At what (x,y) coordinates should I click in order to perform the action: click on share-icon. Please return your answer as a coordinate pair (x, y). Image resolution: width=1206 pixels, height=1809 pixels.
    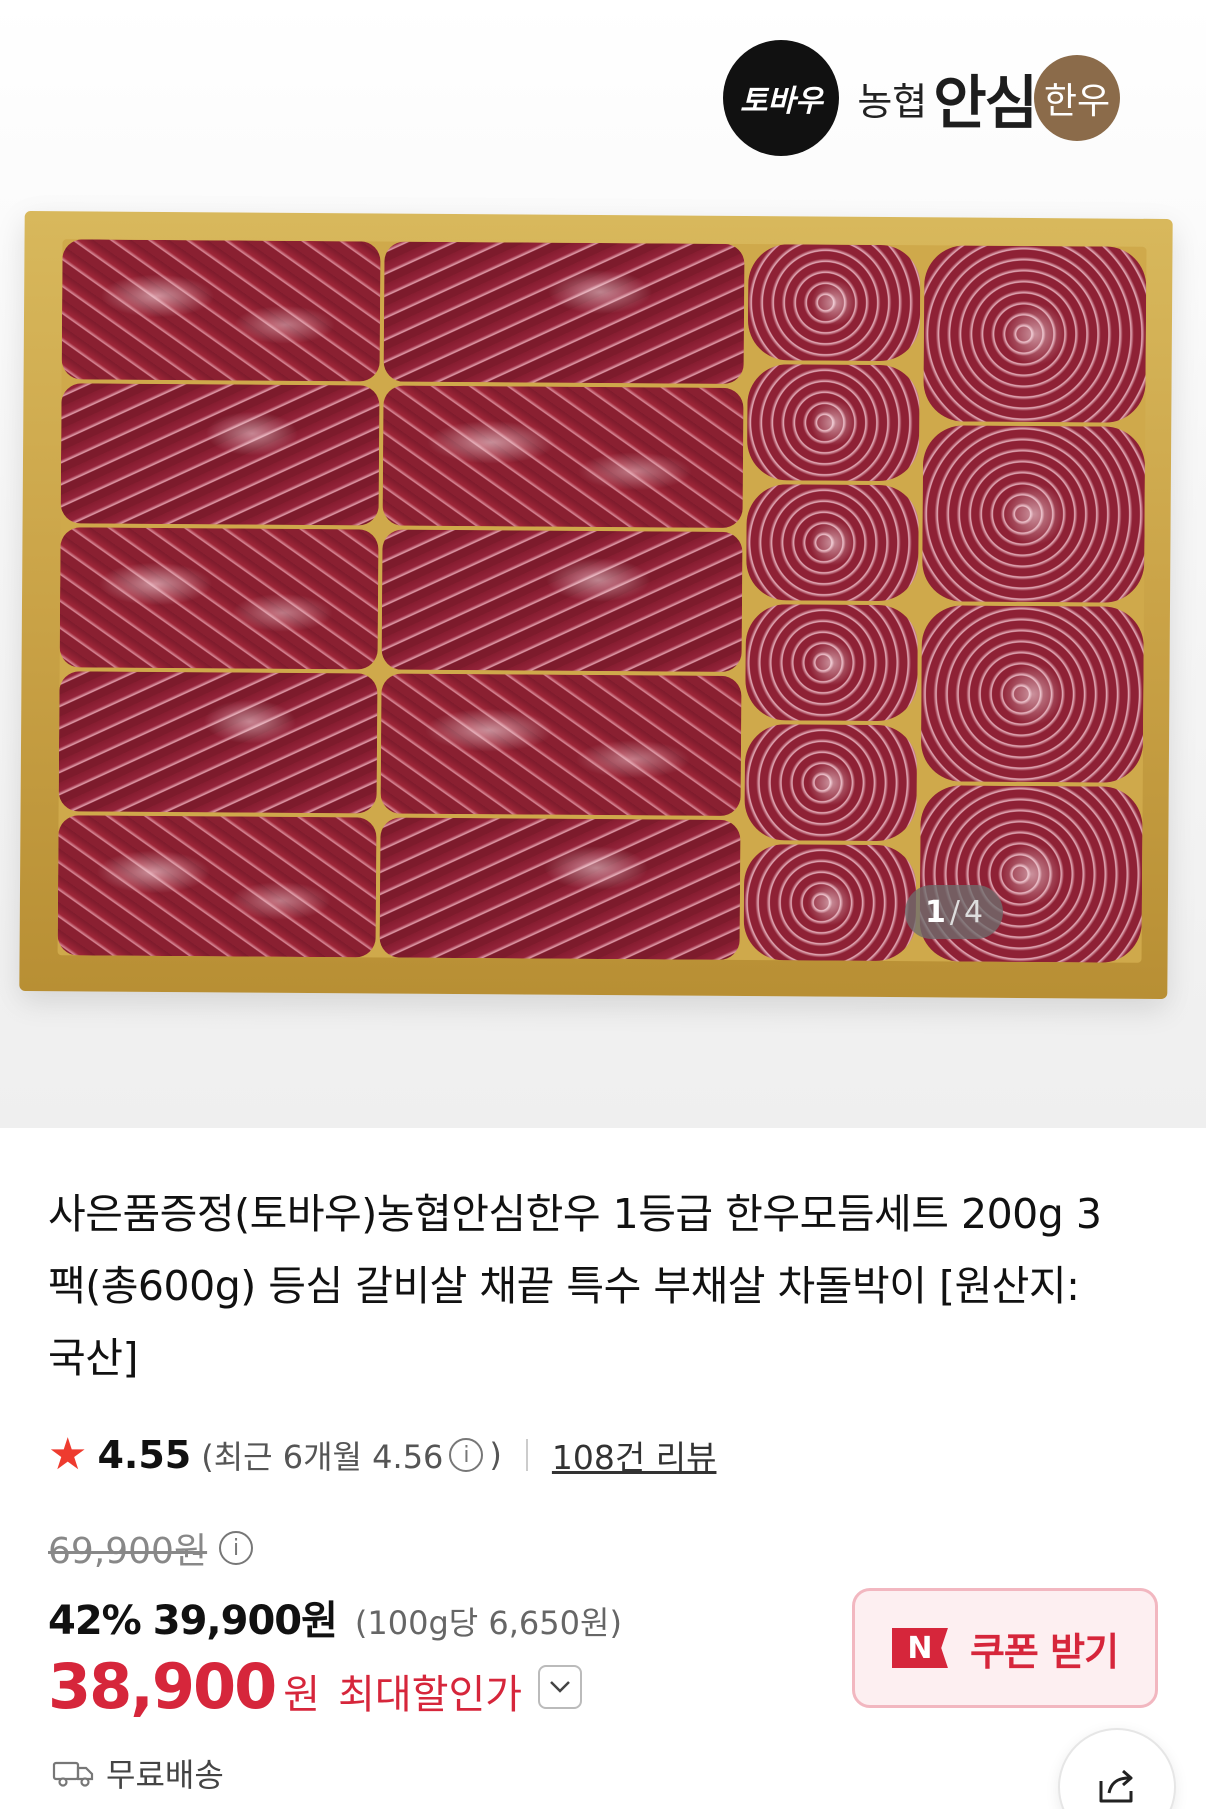
    Looking at the image, I should click on (1117, 1786).